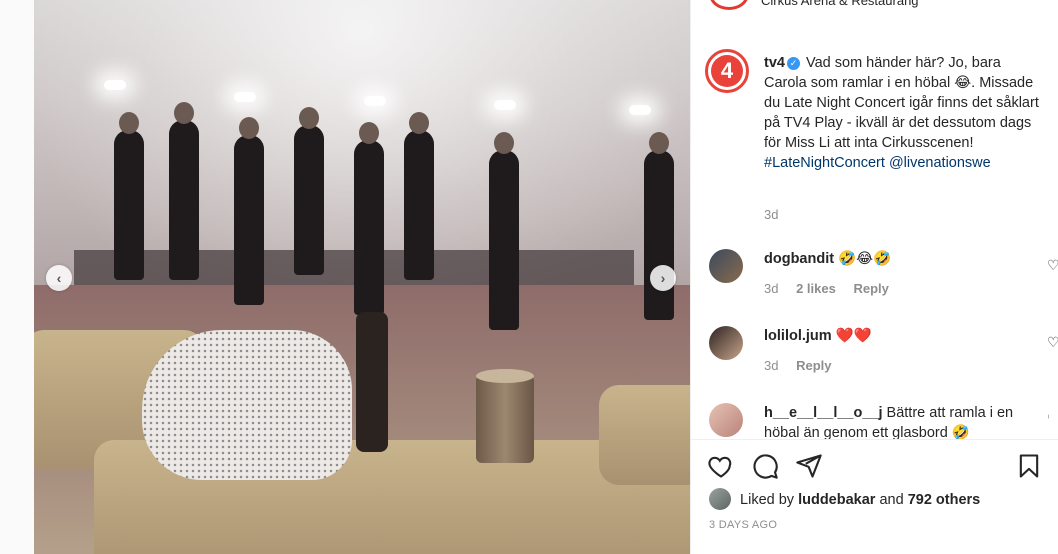 The image size is (1058, 554). What do you see at coordinates (940, 163) in the screenshot?
I see `mention-link: @livenationswe` at bounding box center [940, 163].